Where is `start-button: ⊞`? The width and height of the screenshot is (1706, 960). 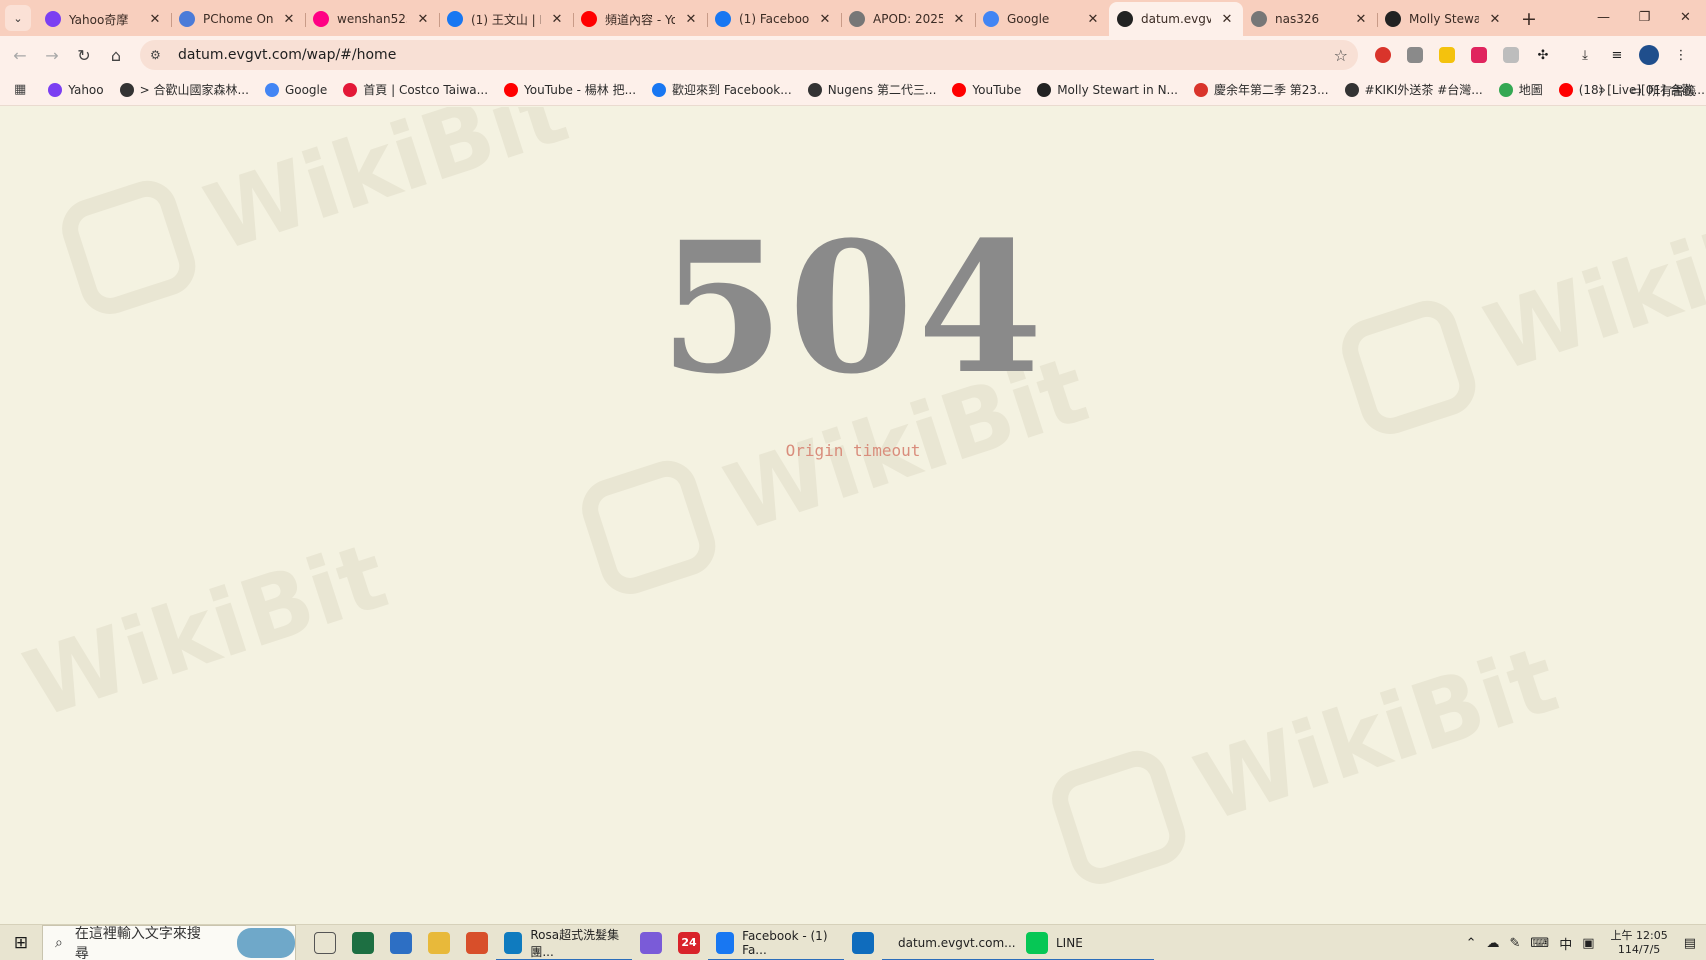 start-button: ⊞ is located at coordinates (21, 942).